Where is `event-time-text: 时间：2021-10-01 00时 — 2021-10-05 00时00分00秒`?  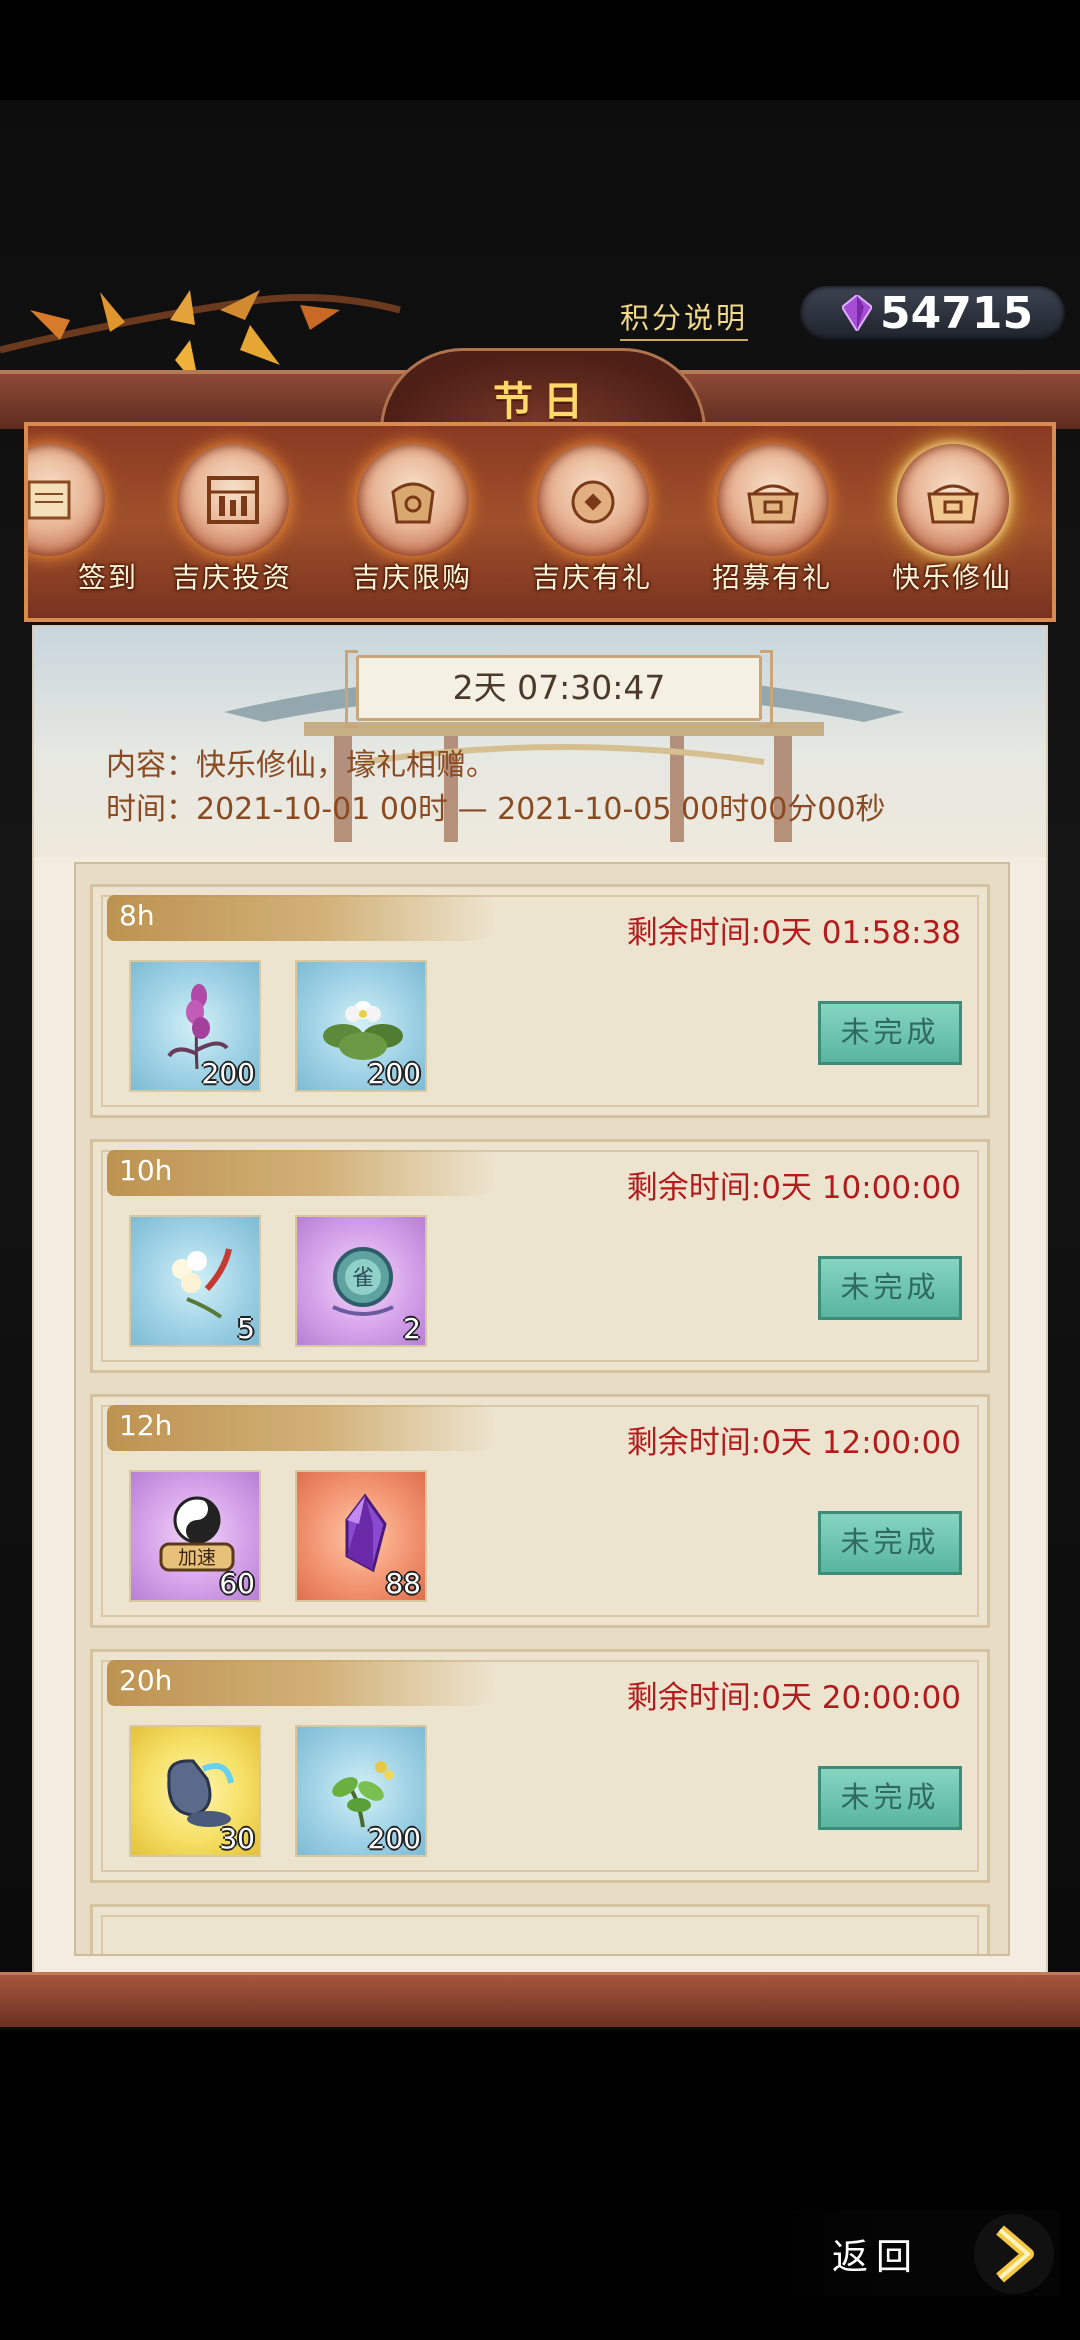 event-time-text: 时间：2021-10-01 00时 — 2021-10-05 00时00分00秒 is located at coordinates (496, 809).